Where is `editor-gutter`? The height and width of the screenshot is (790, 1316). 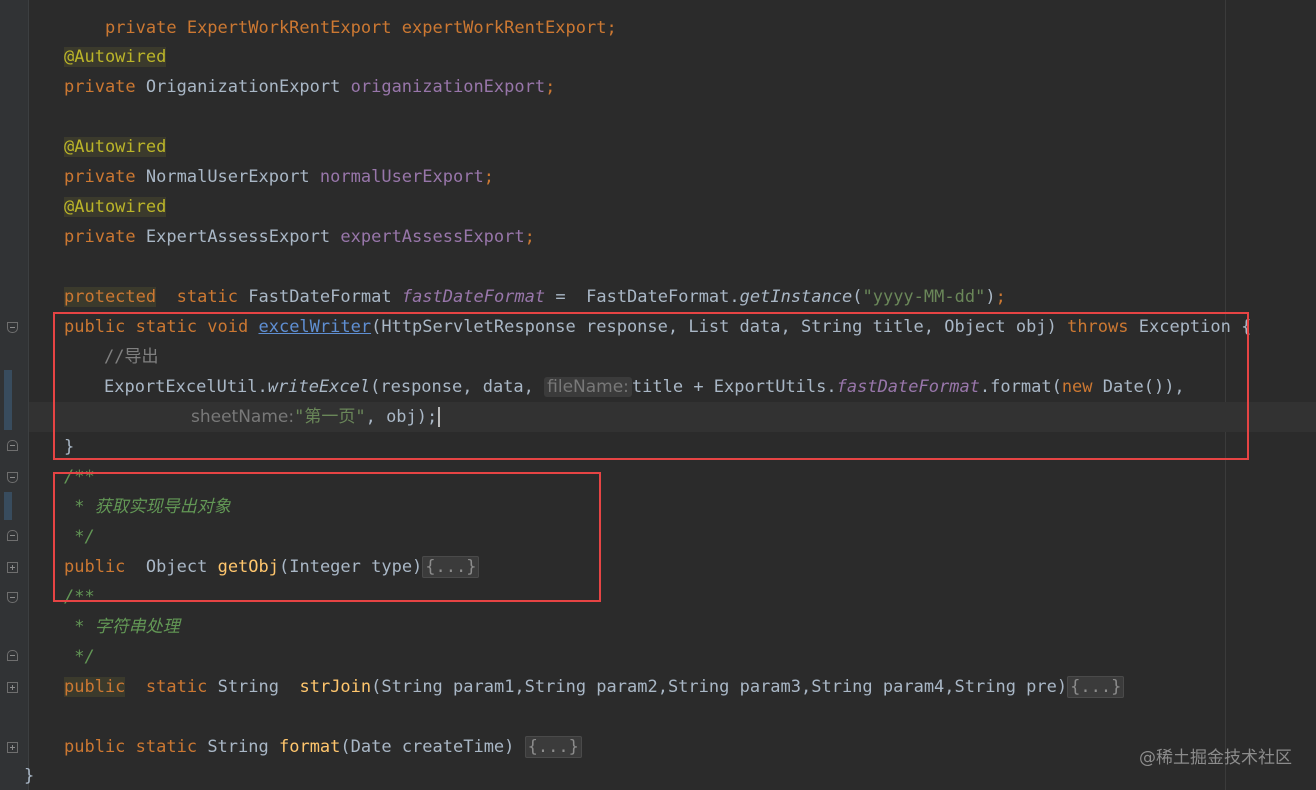 editor-gutter is located at coordinates (14, 395).